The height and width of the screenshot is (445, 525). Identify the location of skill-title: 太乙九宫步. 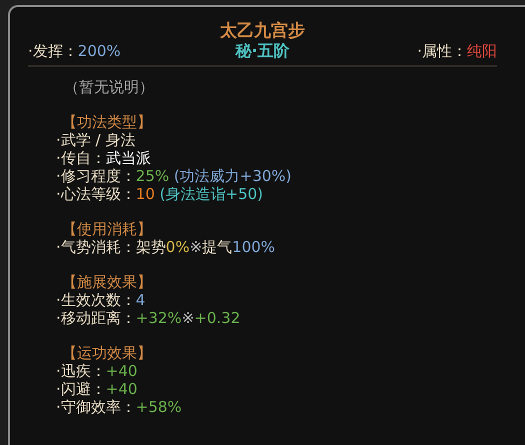
(262, 31).